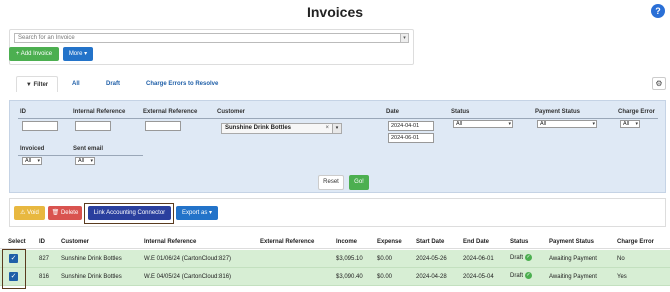  Describe the element at coordinates (187, 277) in the screenshot. I see `cell-internal-reference: W.E 04/05/24 (CartonCloud:816)` at that location.